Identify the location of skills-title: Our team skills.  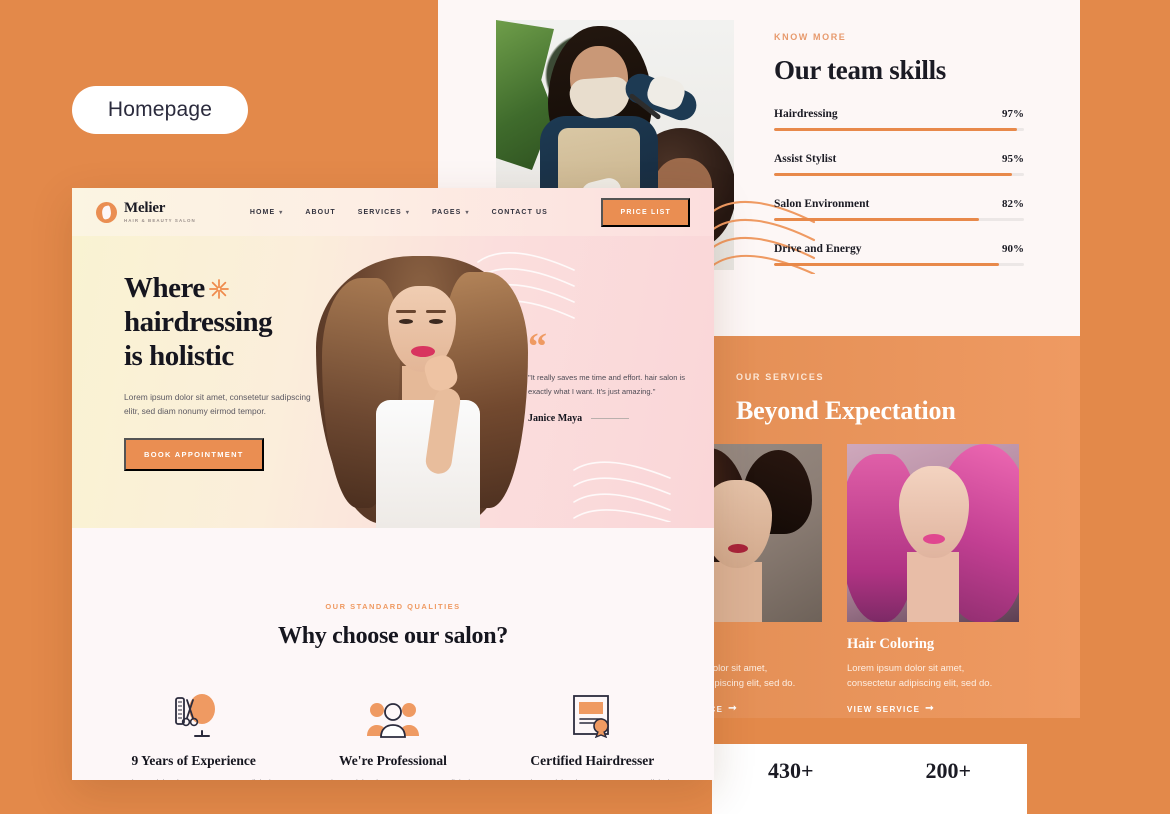
(860, 70).